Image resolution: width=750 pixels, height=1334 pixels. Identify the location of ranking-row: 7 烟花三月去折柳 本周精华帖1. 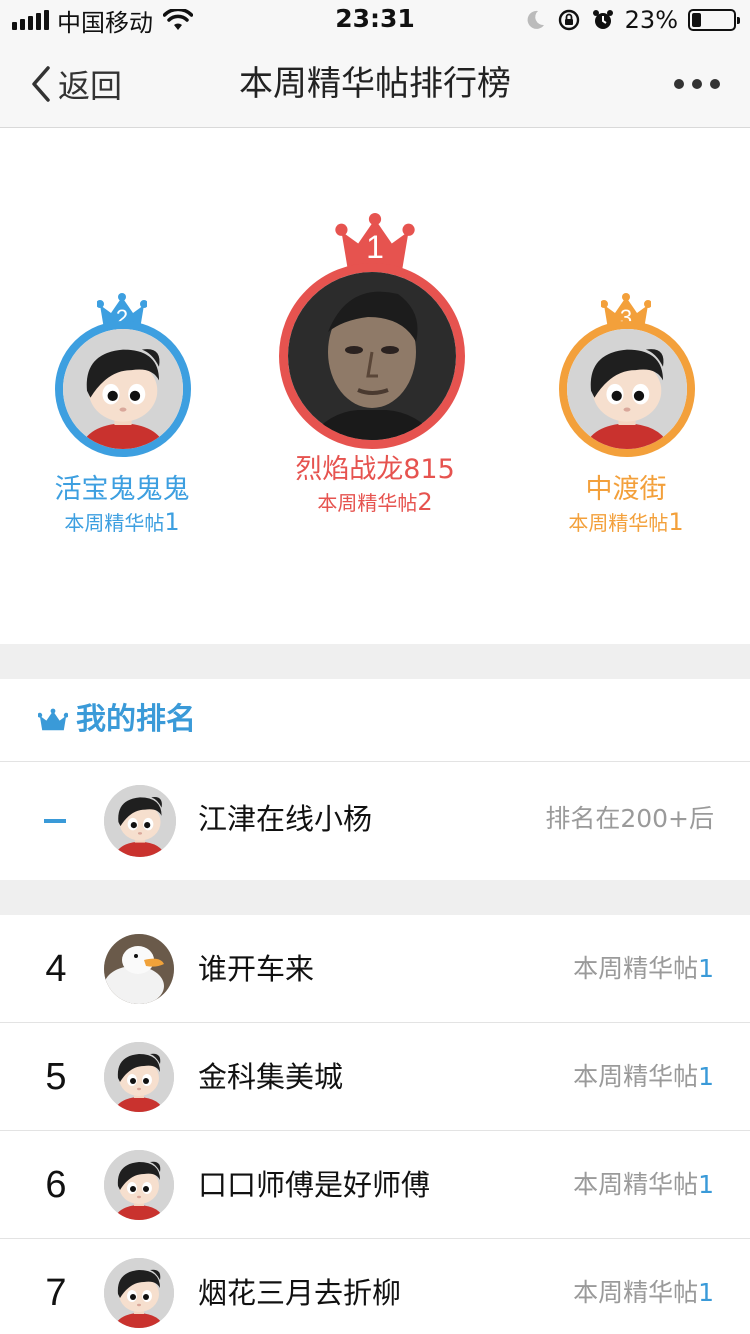
(375, 1286).